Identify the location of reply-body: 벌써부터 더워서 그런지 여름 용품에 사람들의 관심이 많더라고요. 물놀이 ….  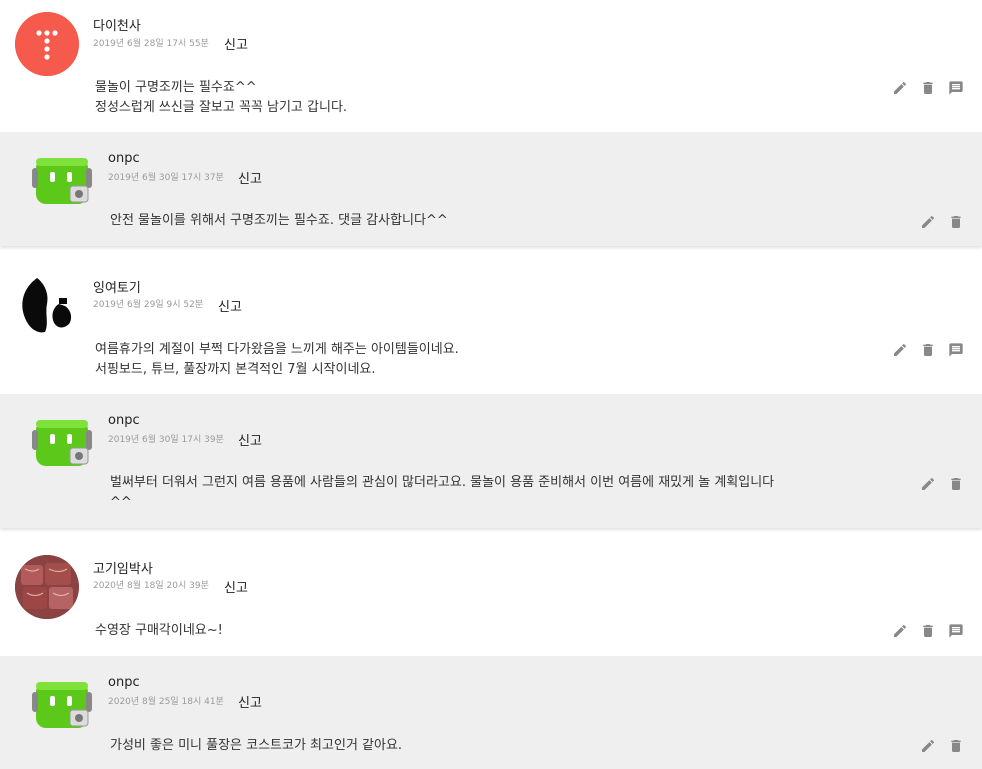
(442, 492).